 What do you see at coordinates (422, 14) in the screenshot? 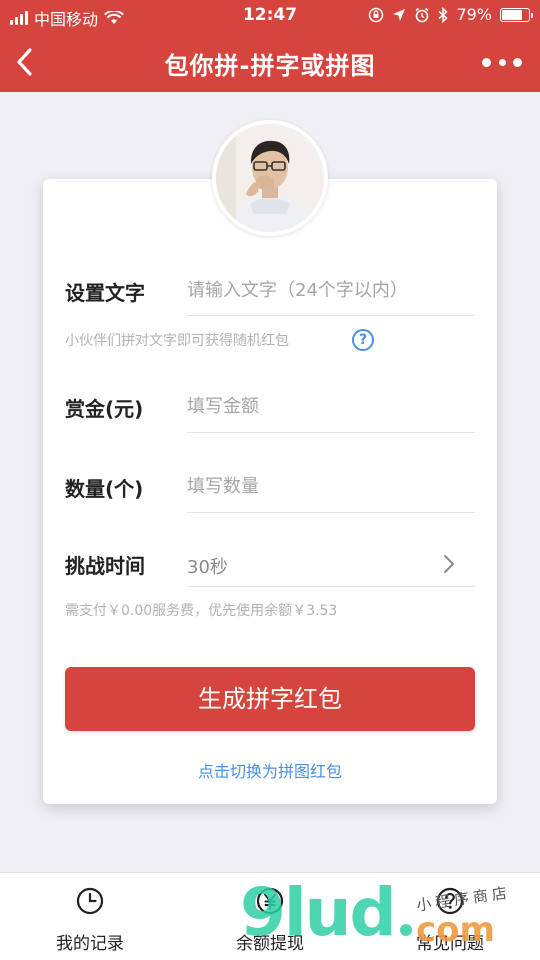
I see `alarm-icon` at bounding box center [422, 14].